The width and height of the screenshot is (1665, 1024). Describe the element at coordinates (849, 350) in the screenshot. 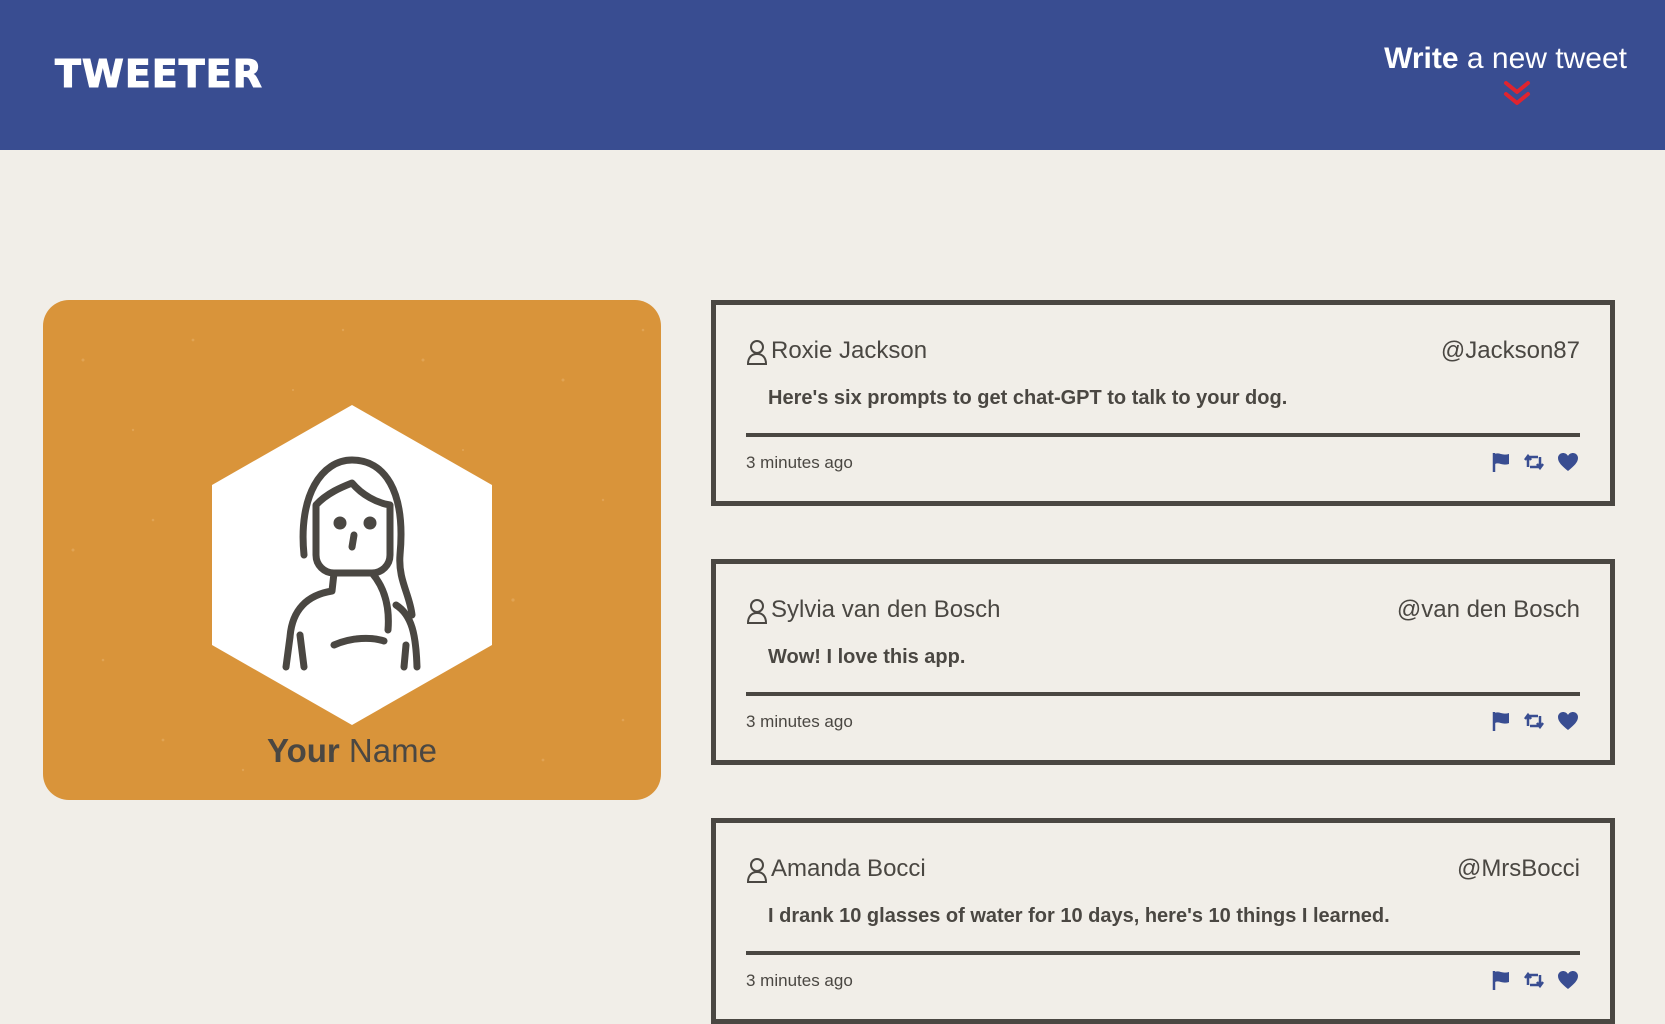

I see `tweet-author-name: Roxie Jackson` at that location.